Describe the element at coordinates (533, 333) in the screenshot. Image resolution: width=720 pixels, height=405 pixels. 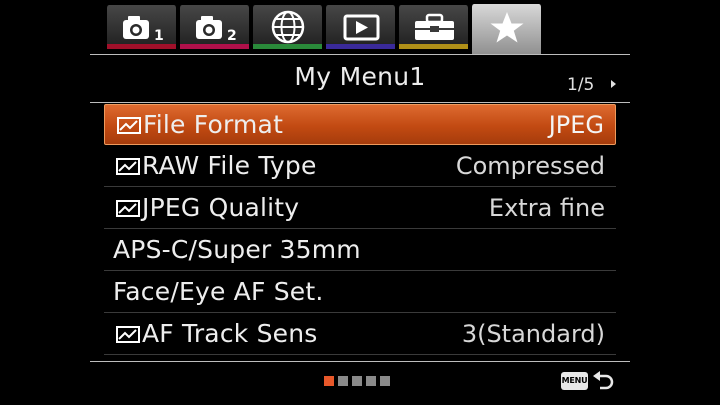
I see `menu-item-value: 3(Standard)` at that location.